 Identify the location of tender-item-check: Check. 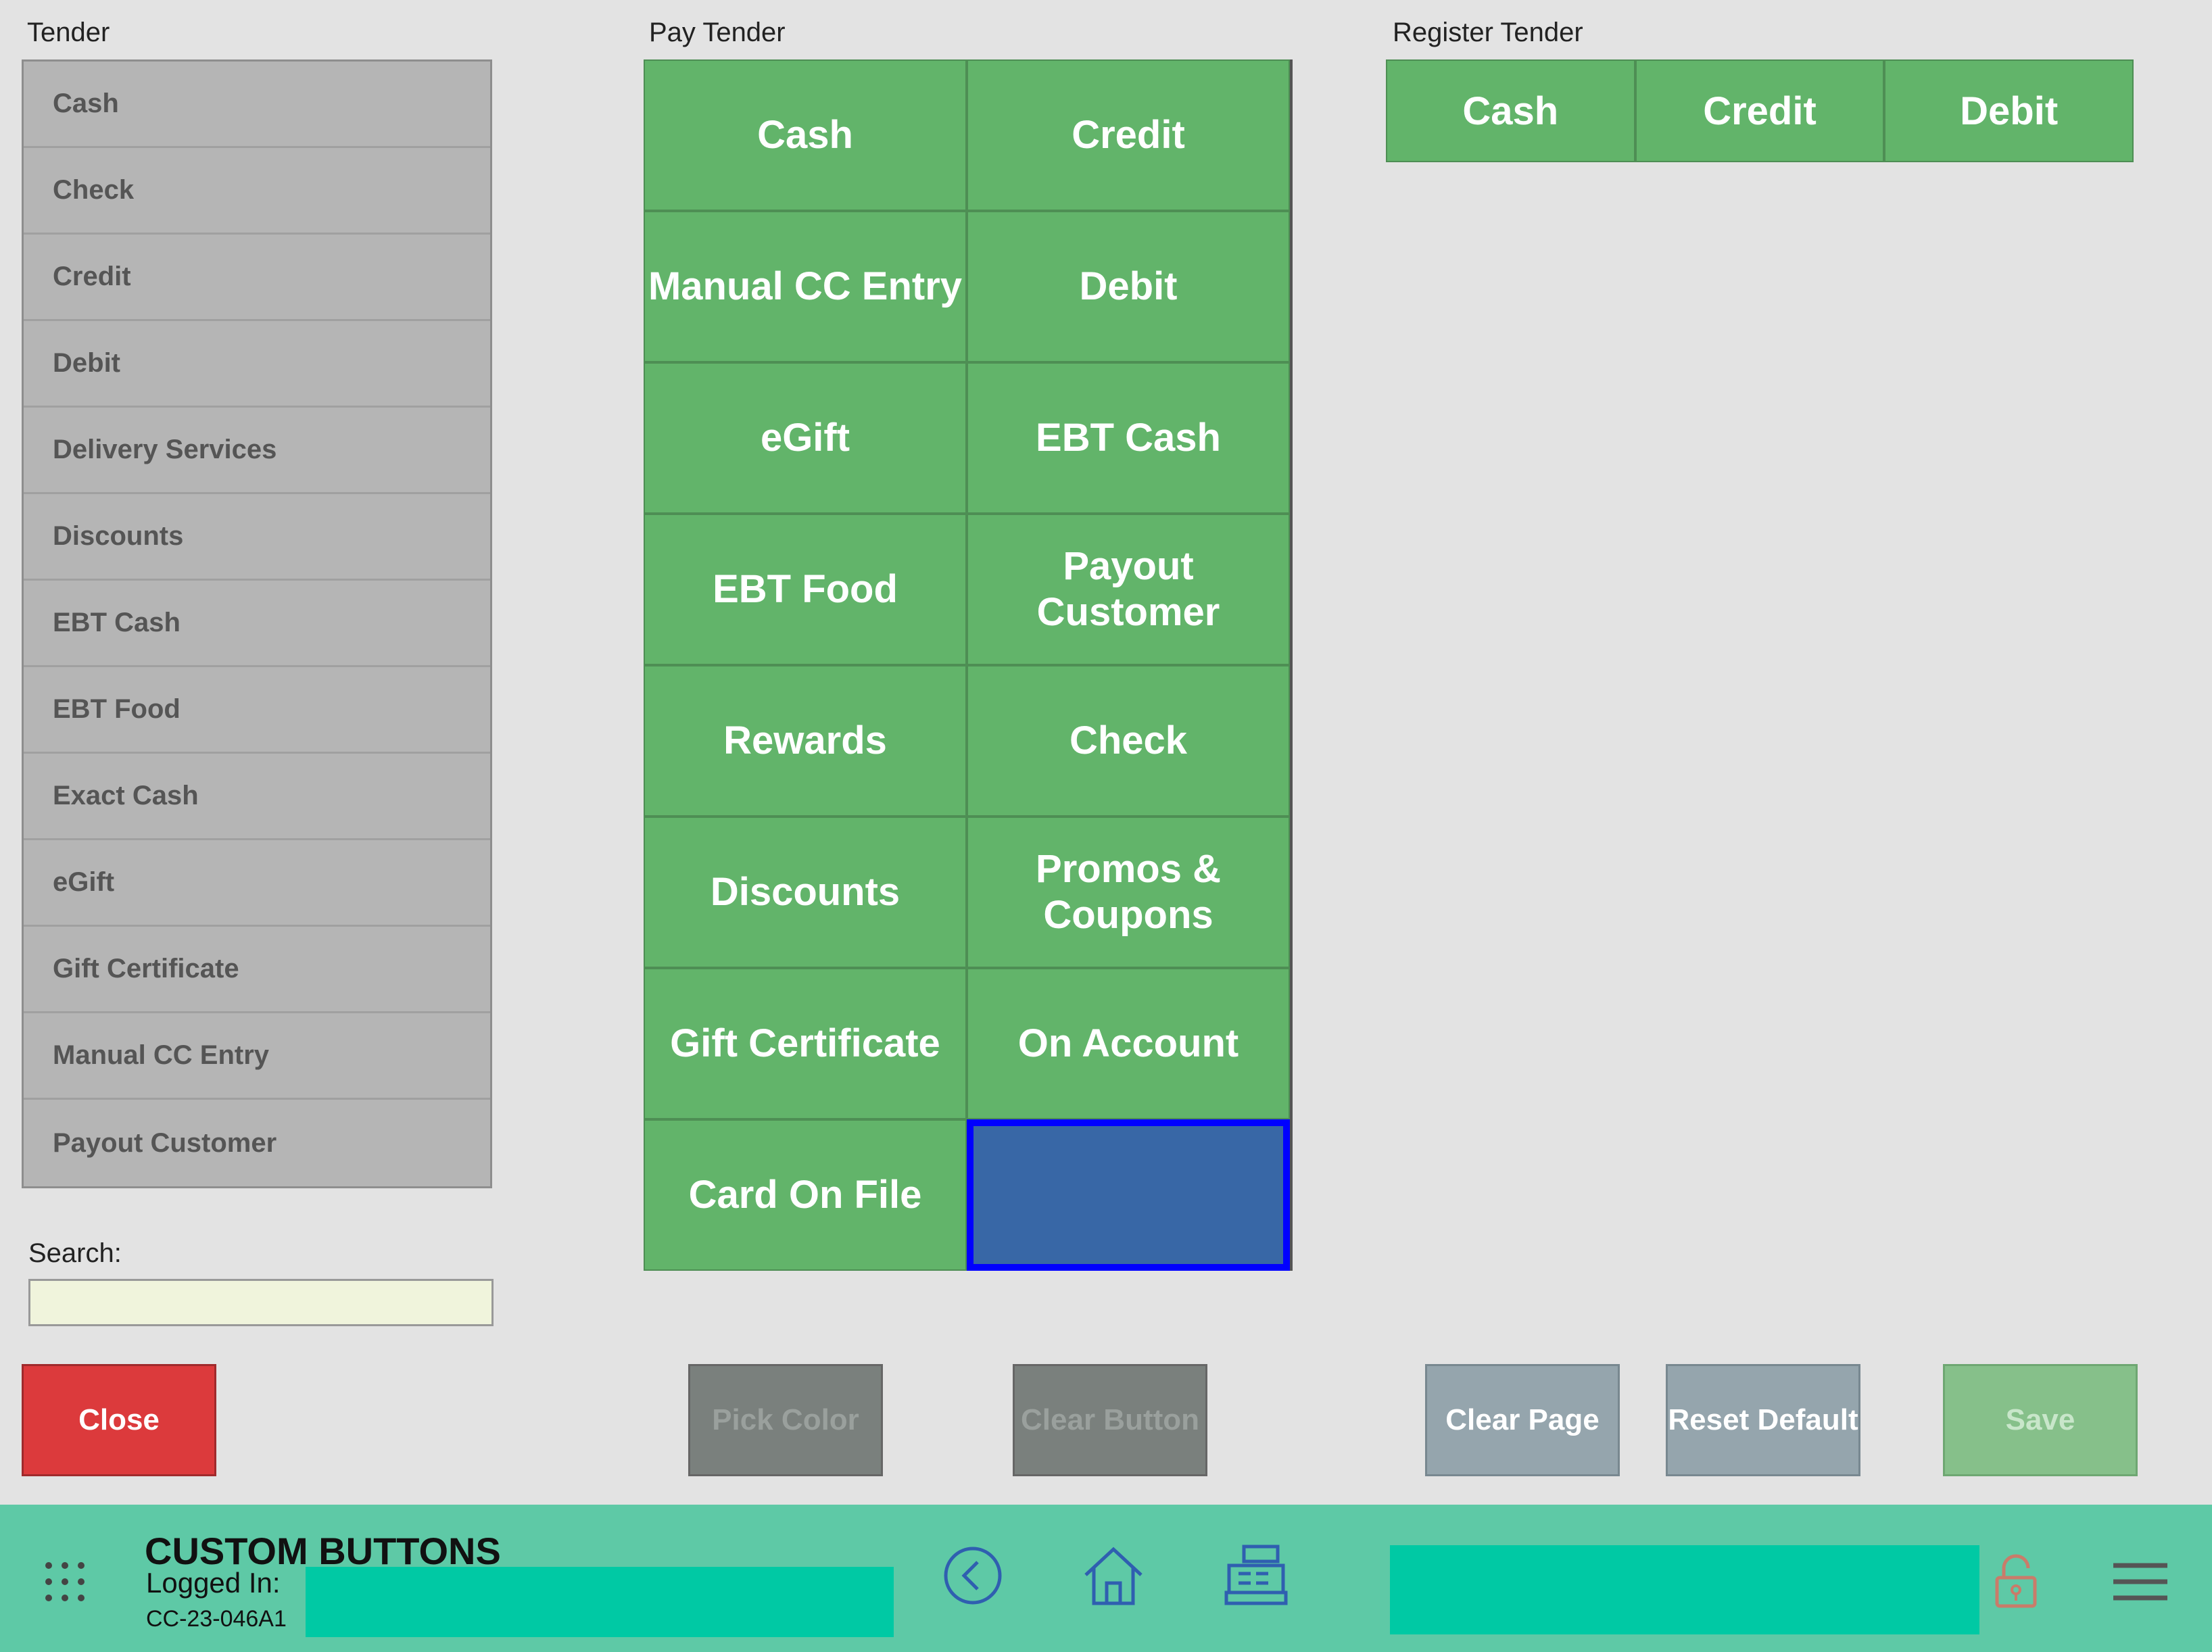
(257, 191).